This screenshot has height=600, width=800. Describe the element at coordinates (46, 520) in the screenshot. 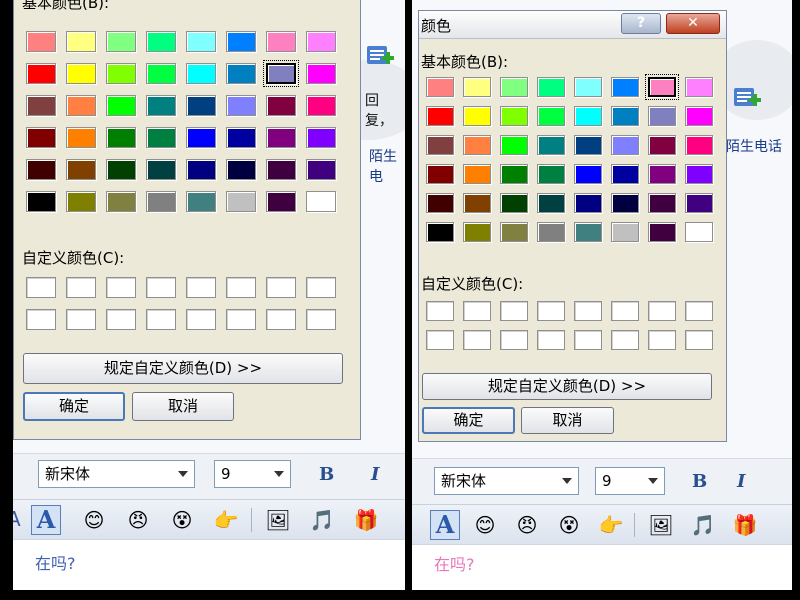

I see `font-icon: A` at that location.